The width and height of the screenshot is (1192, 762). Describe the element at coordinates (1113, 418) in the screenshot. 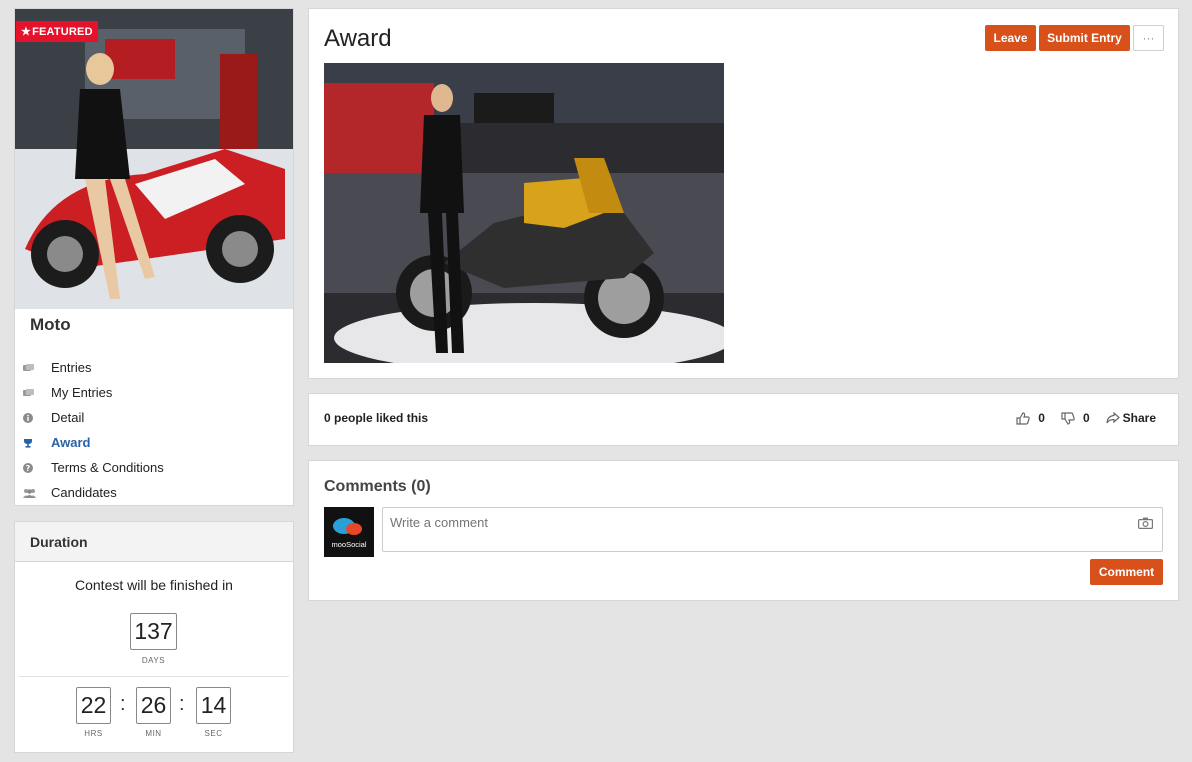

I see `share-icon` at that location.